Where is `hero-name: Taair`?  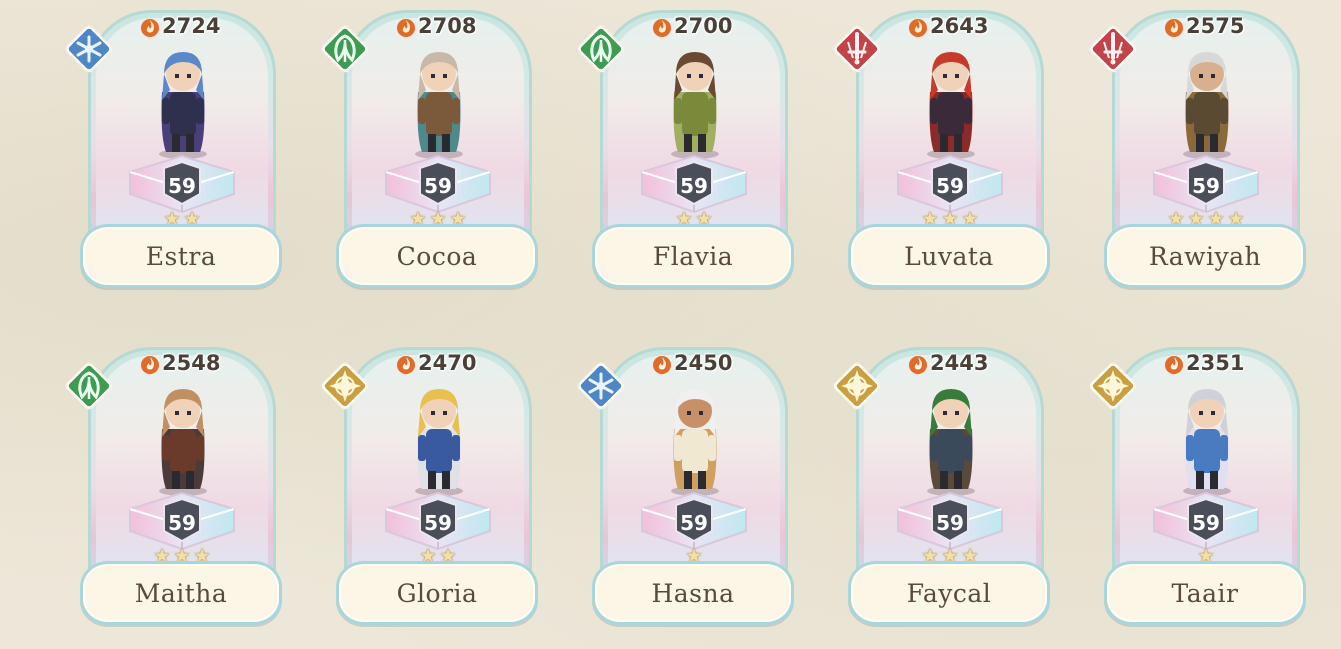 hero-name: Taair is located at coordinates (1205, 593).